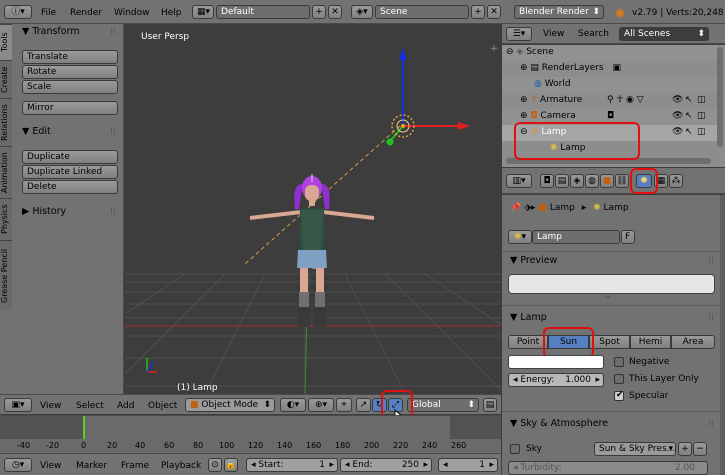  I want to click on lamp-datablock-browse-button: ✺▾, so click(520, 237).